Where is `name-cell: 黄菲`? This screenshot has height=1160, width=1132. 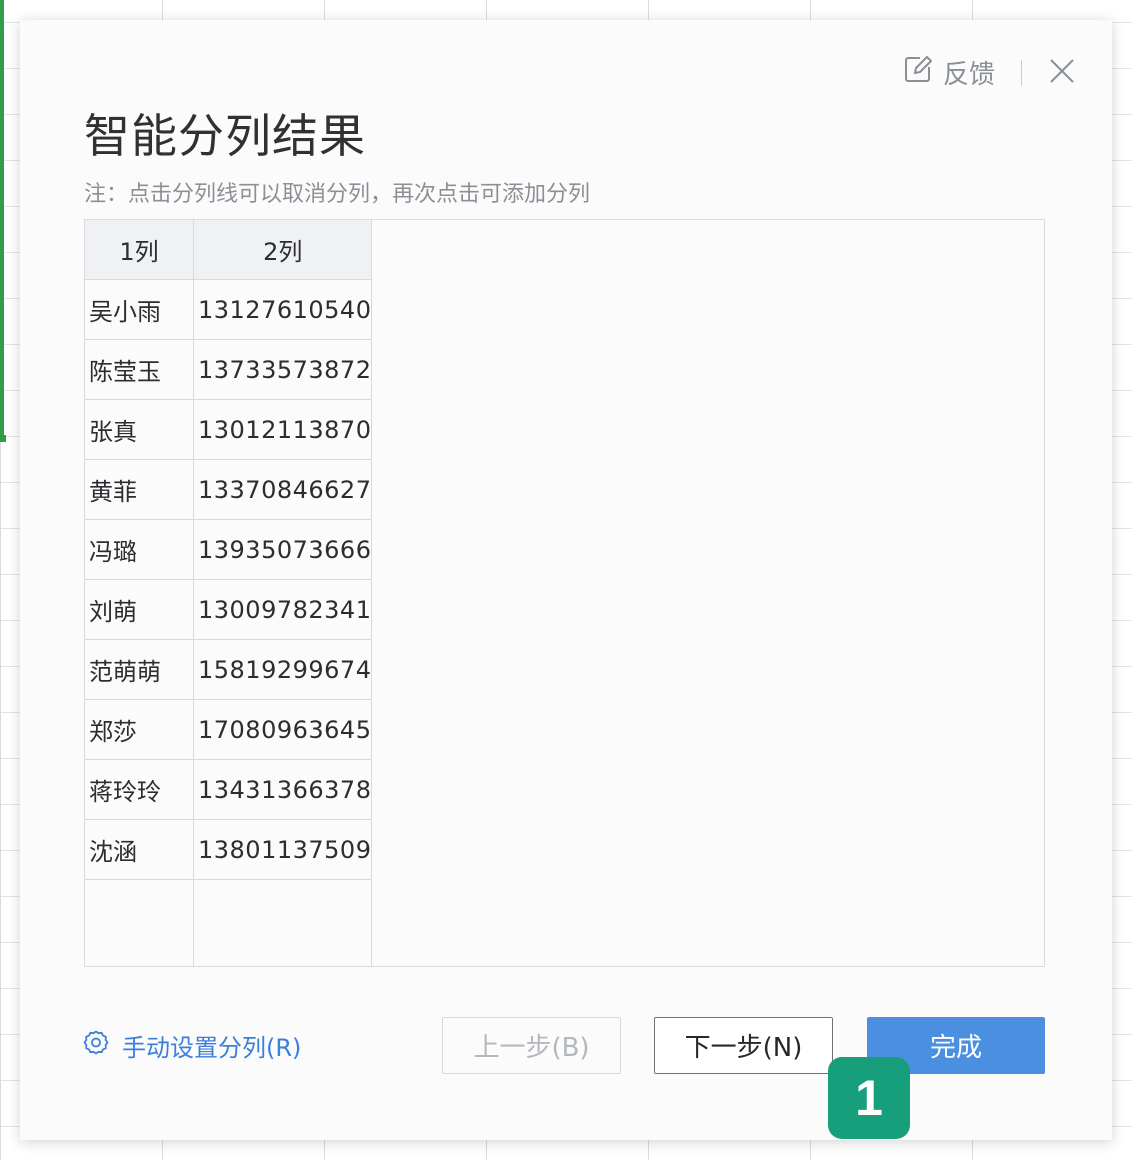 name-cell: 黄菲 is located at coordinates (139, 489).